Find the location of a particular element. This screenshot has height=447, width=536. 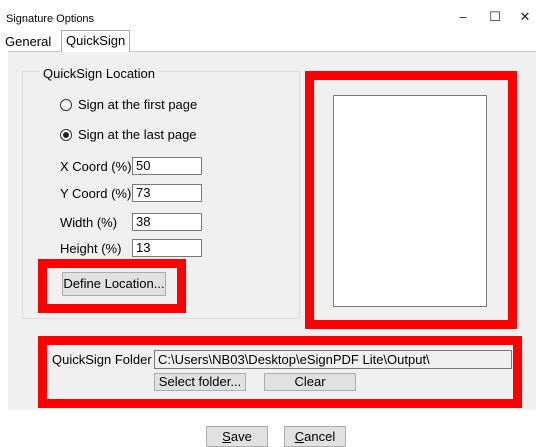

radio-last-label: Sign at the last page is located at coordinates (137, 134).